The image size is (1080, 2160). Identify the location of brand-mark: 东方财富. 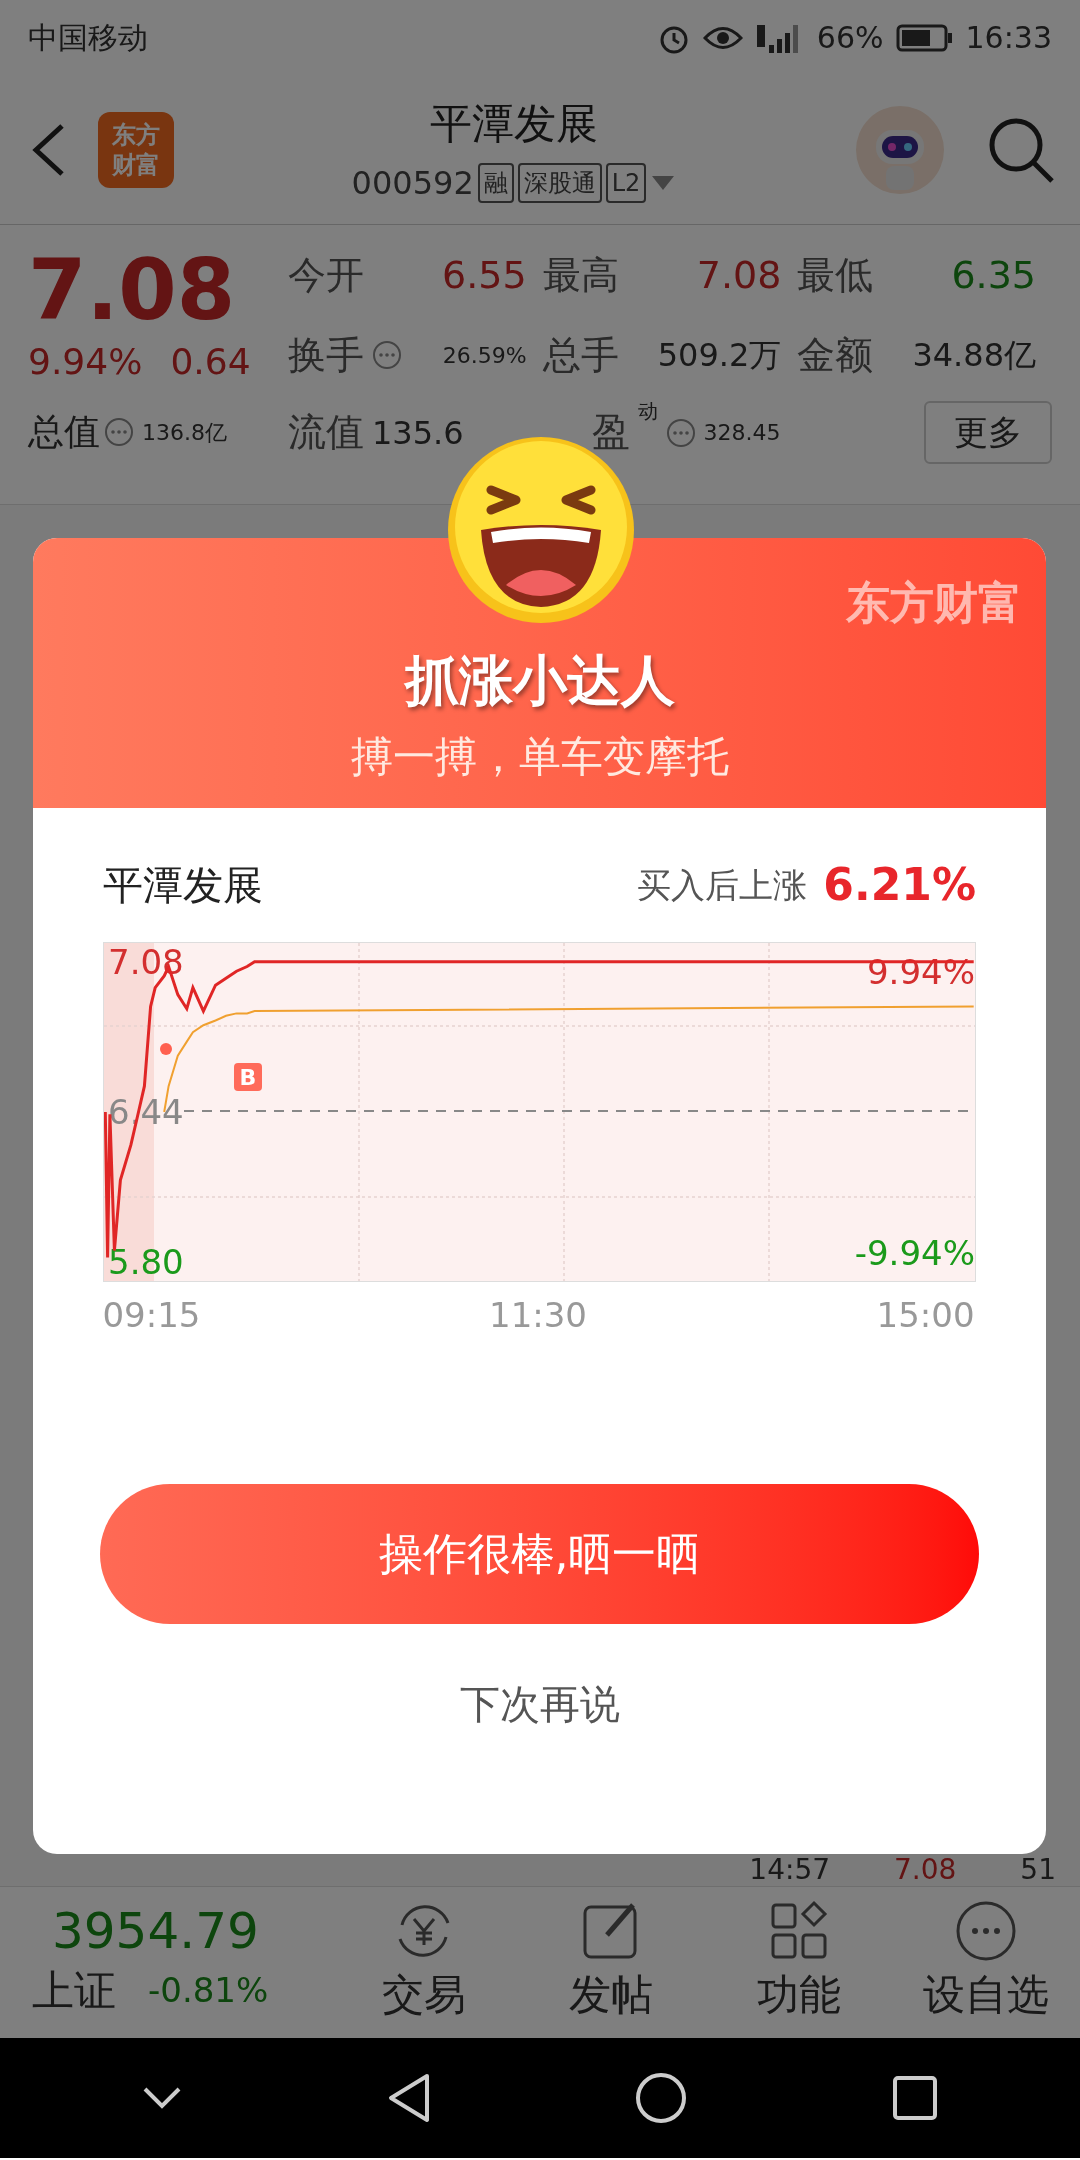
(934, 603).